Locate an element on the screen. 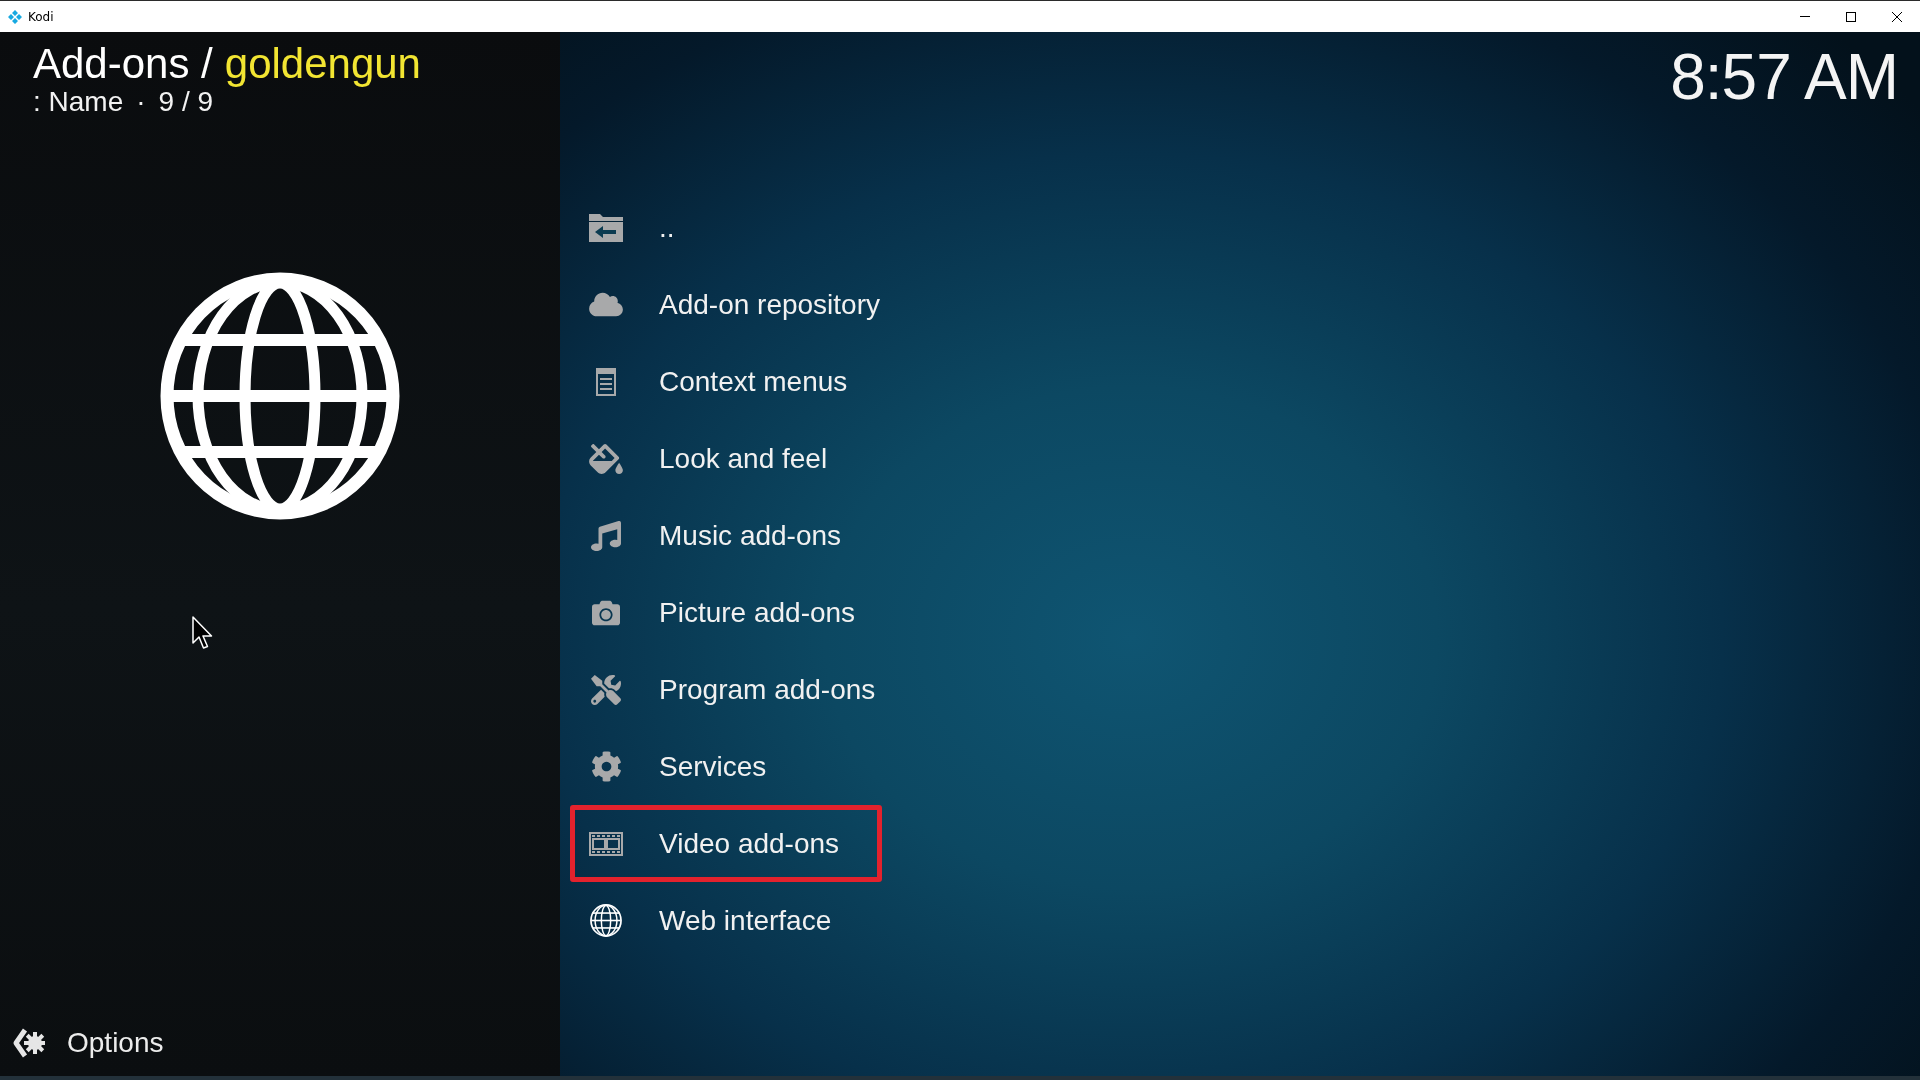 This screenshot has width=1920, height=1080. paint-bucket-icon is located at coordinates (606, 458).